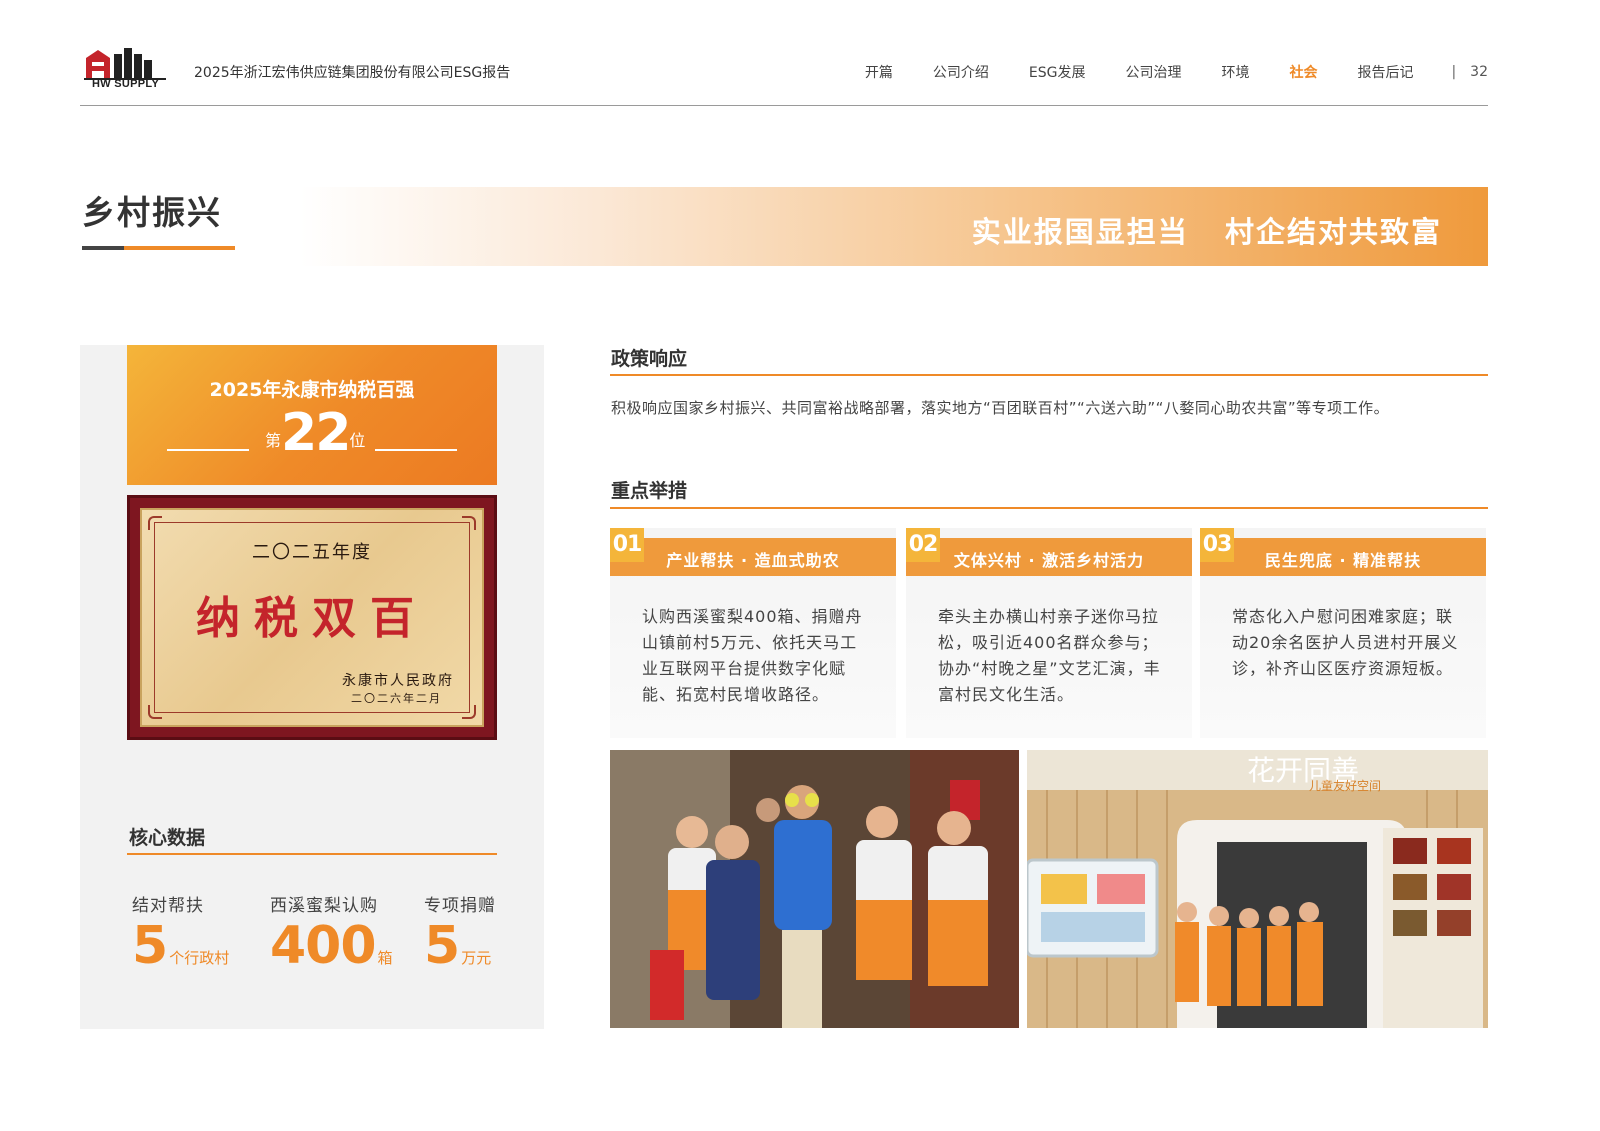 The image size is (1600, 1131). I want to click on policy-title: 政策响应, so click(649, 359).